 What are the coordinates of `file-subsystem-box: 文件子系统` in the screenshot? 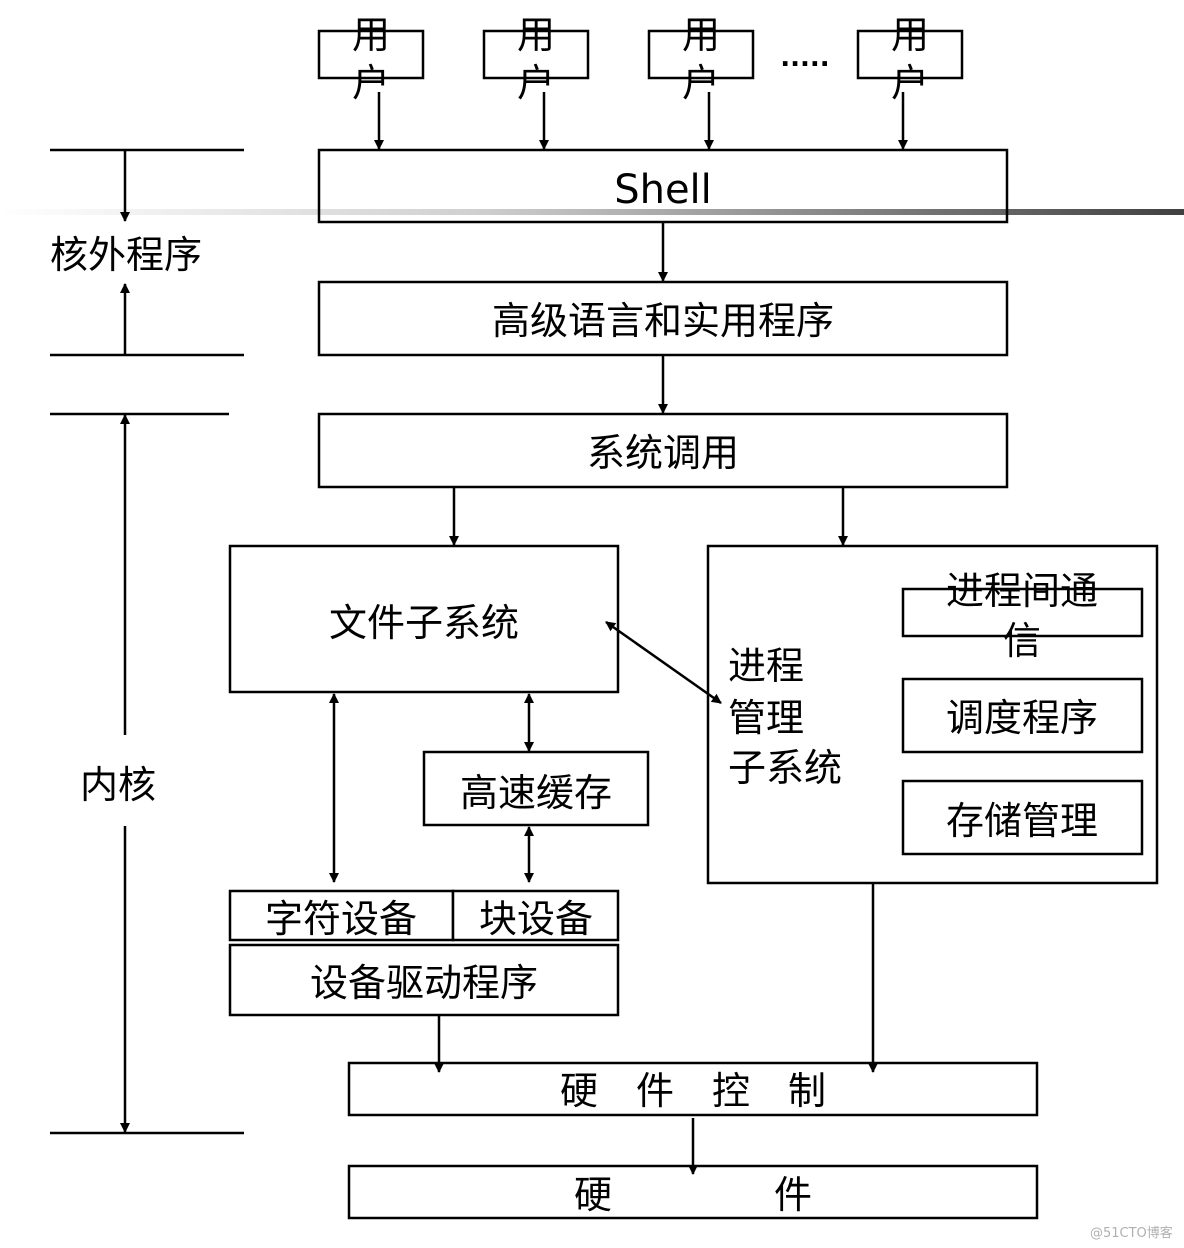 It's located at (424, 619).